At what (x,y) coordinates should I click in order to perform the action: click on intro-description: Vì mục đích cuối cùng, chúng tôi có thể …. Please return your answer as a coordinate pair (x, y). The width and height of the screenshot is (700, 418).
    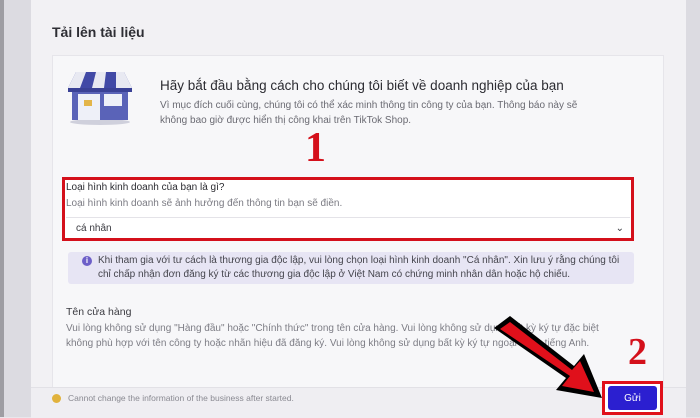
    Looking at the image, I should click on (369, 113).